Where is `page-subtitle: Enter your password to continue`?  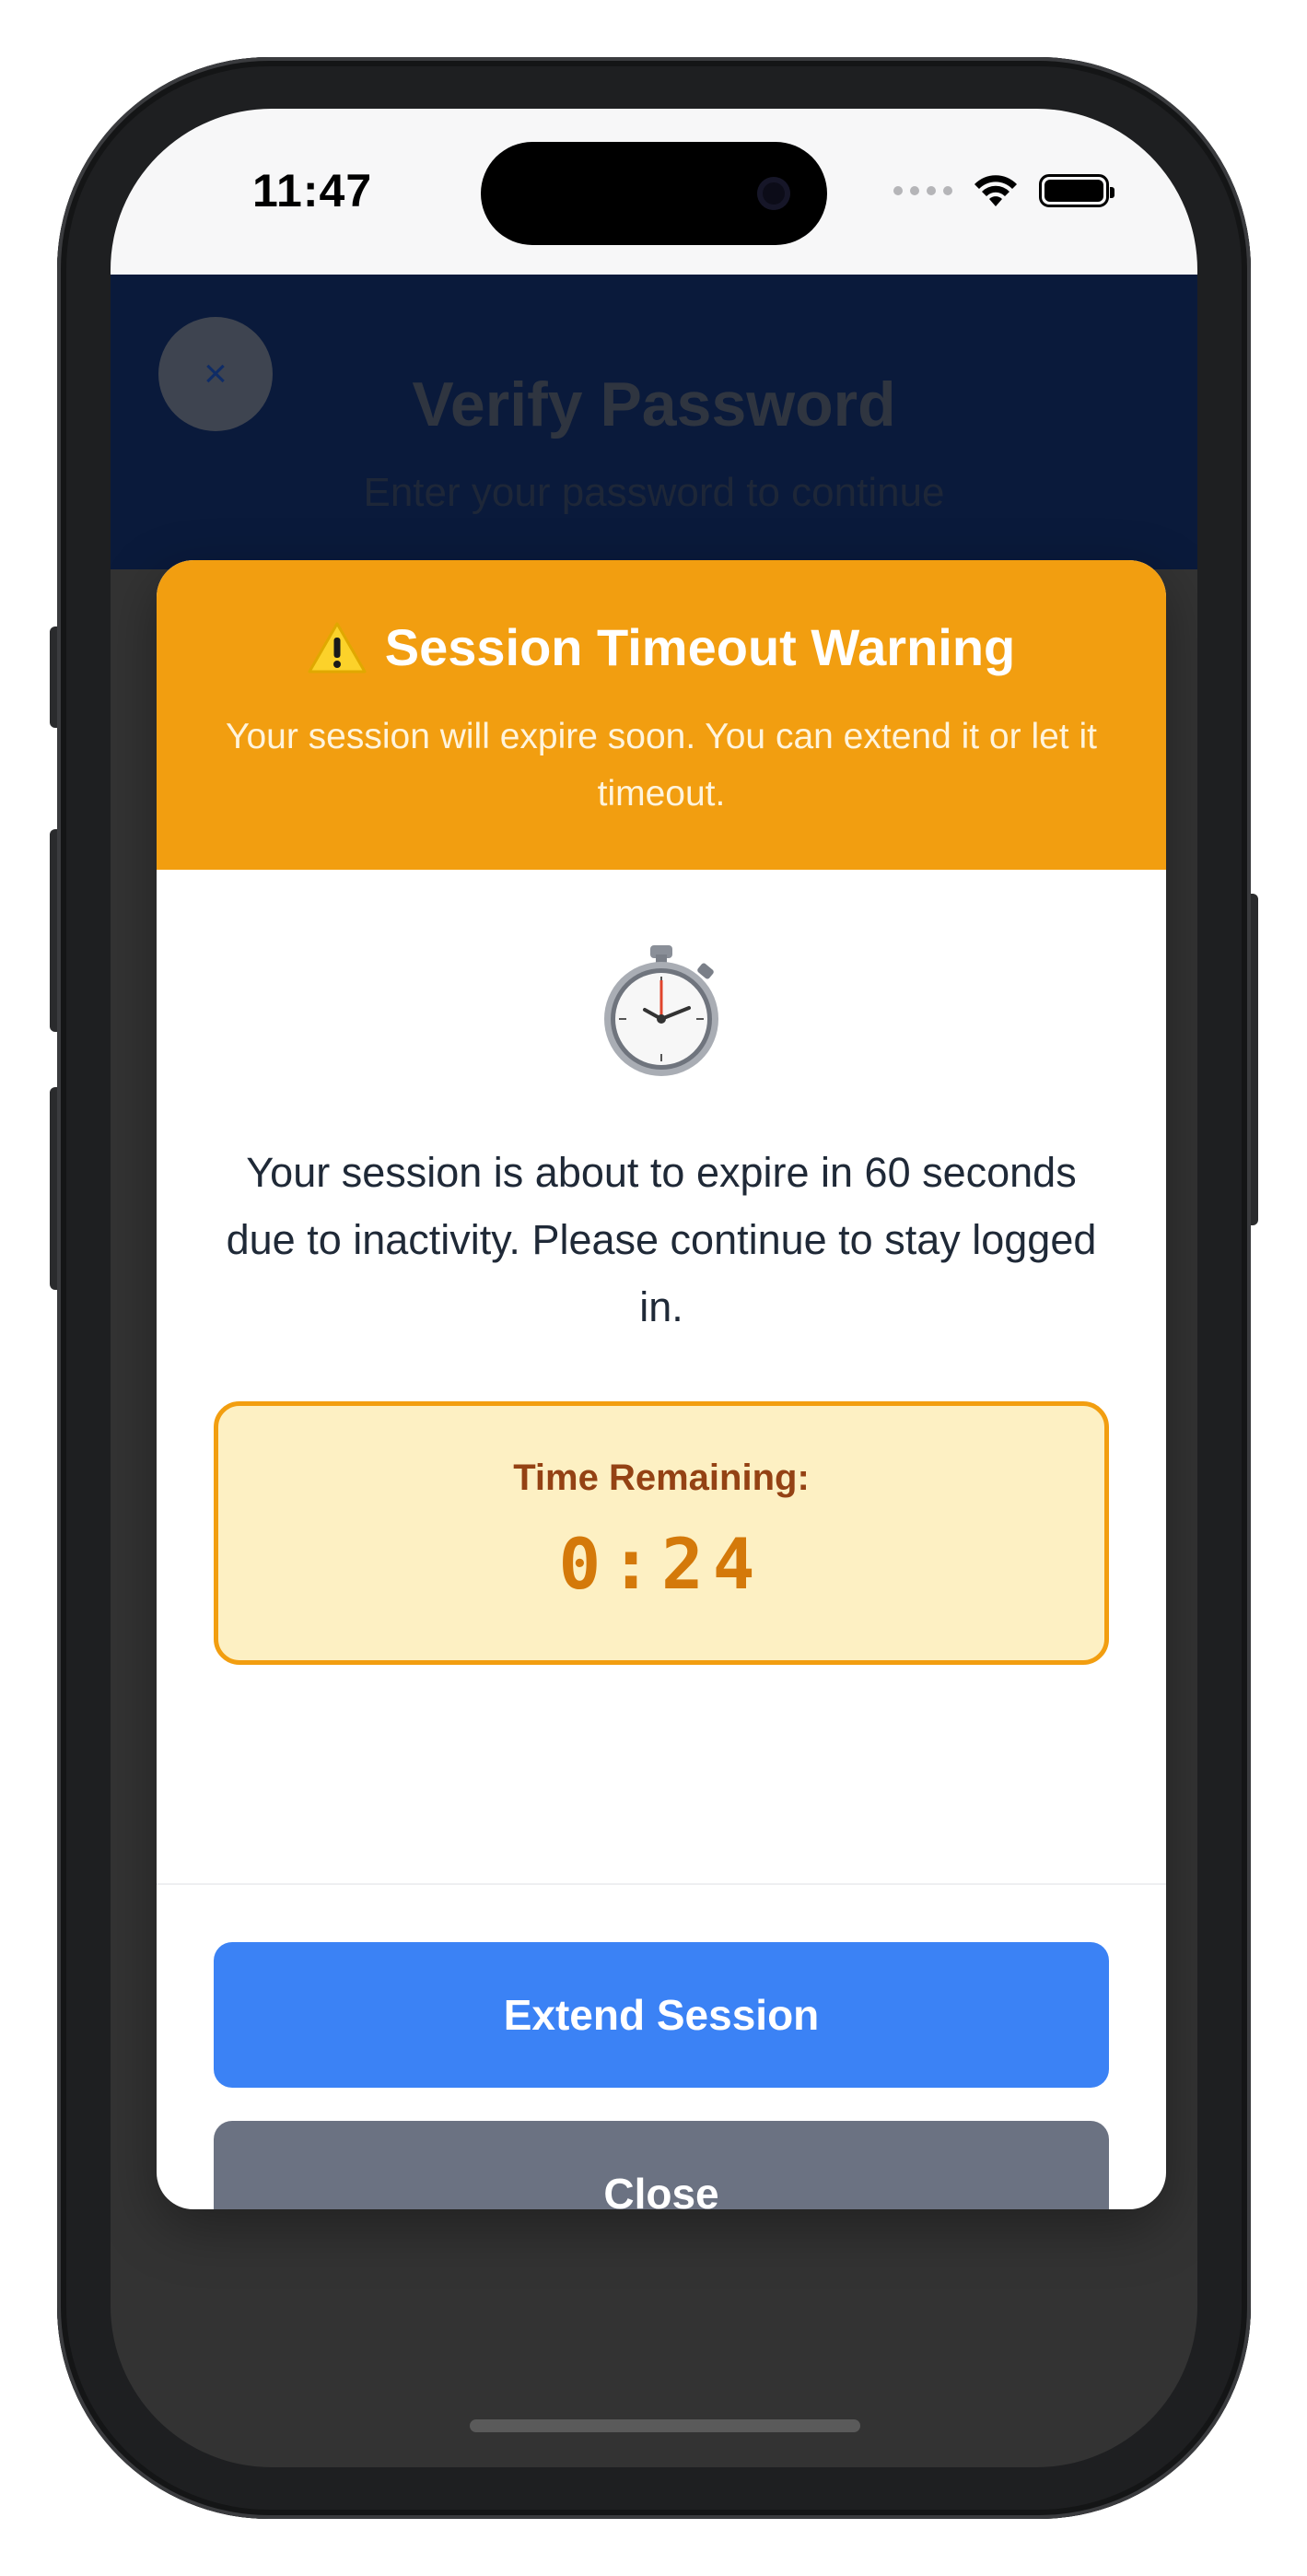
page-subtitle: Enter your password to continue is located at coordinates (654, 493).